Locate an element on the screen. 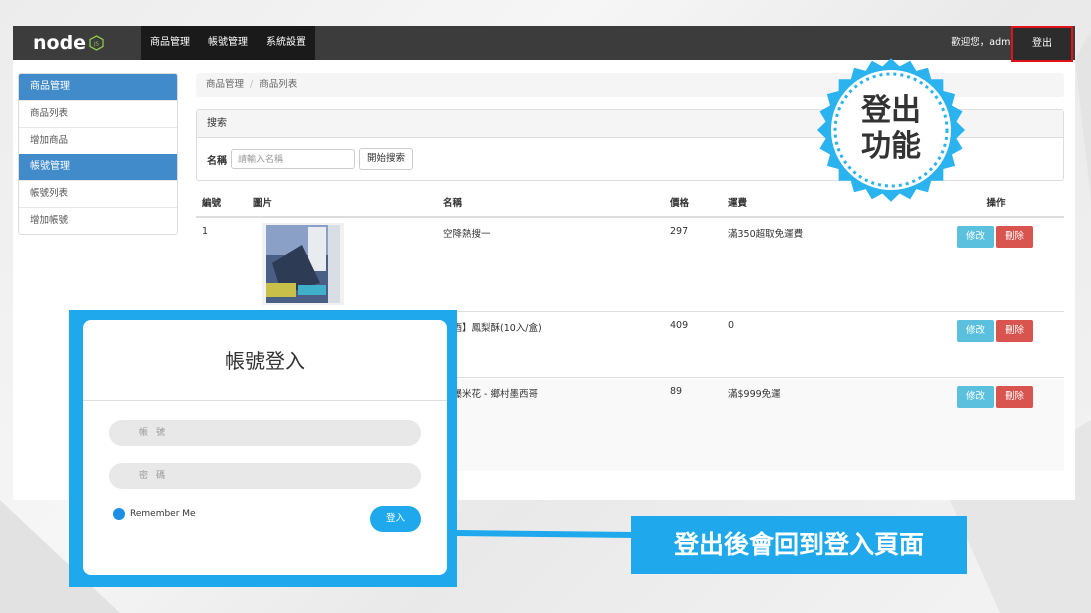 This screenshot has height=613, width=1091. callout-connector is located at coordinates (546, 534).